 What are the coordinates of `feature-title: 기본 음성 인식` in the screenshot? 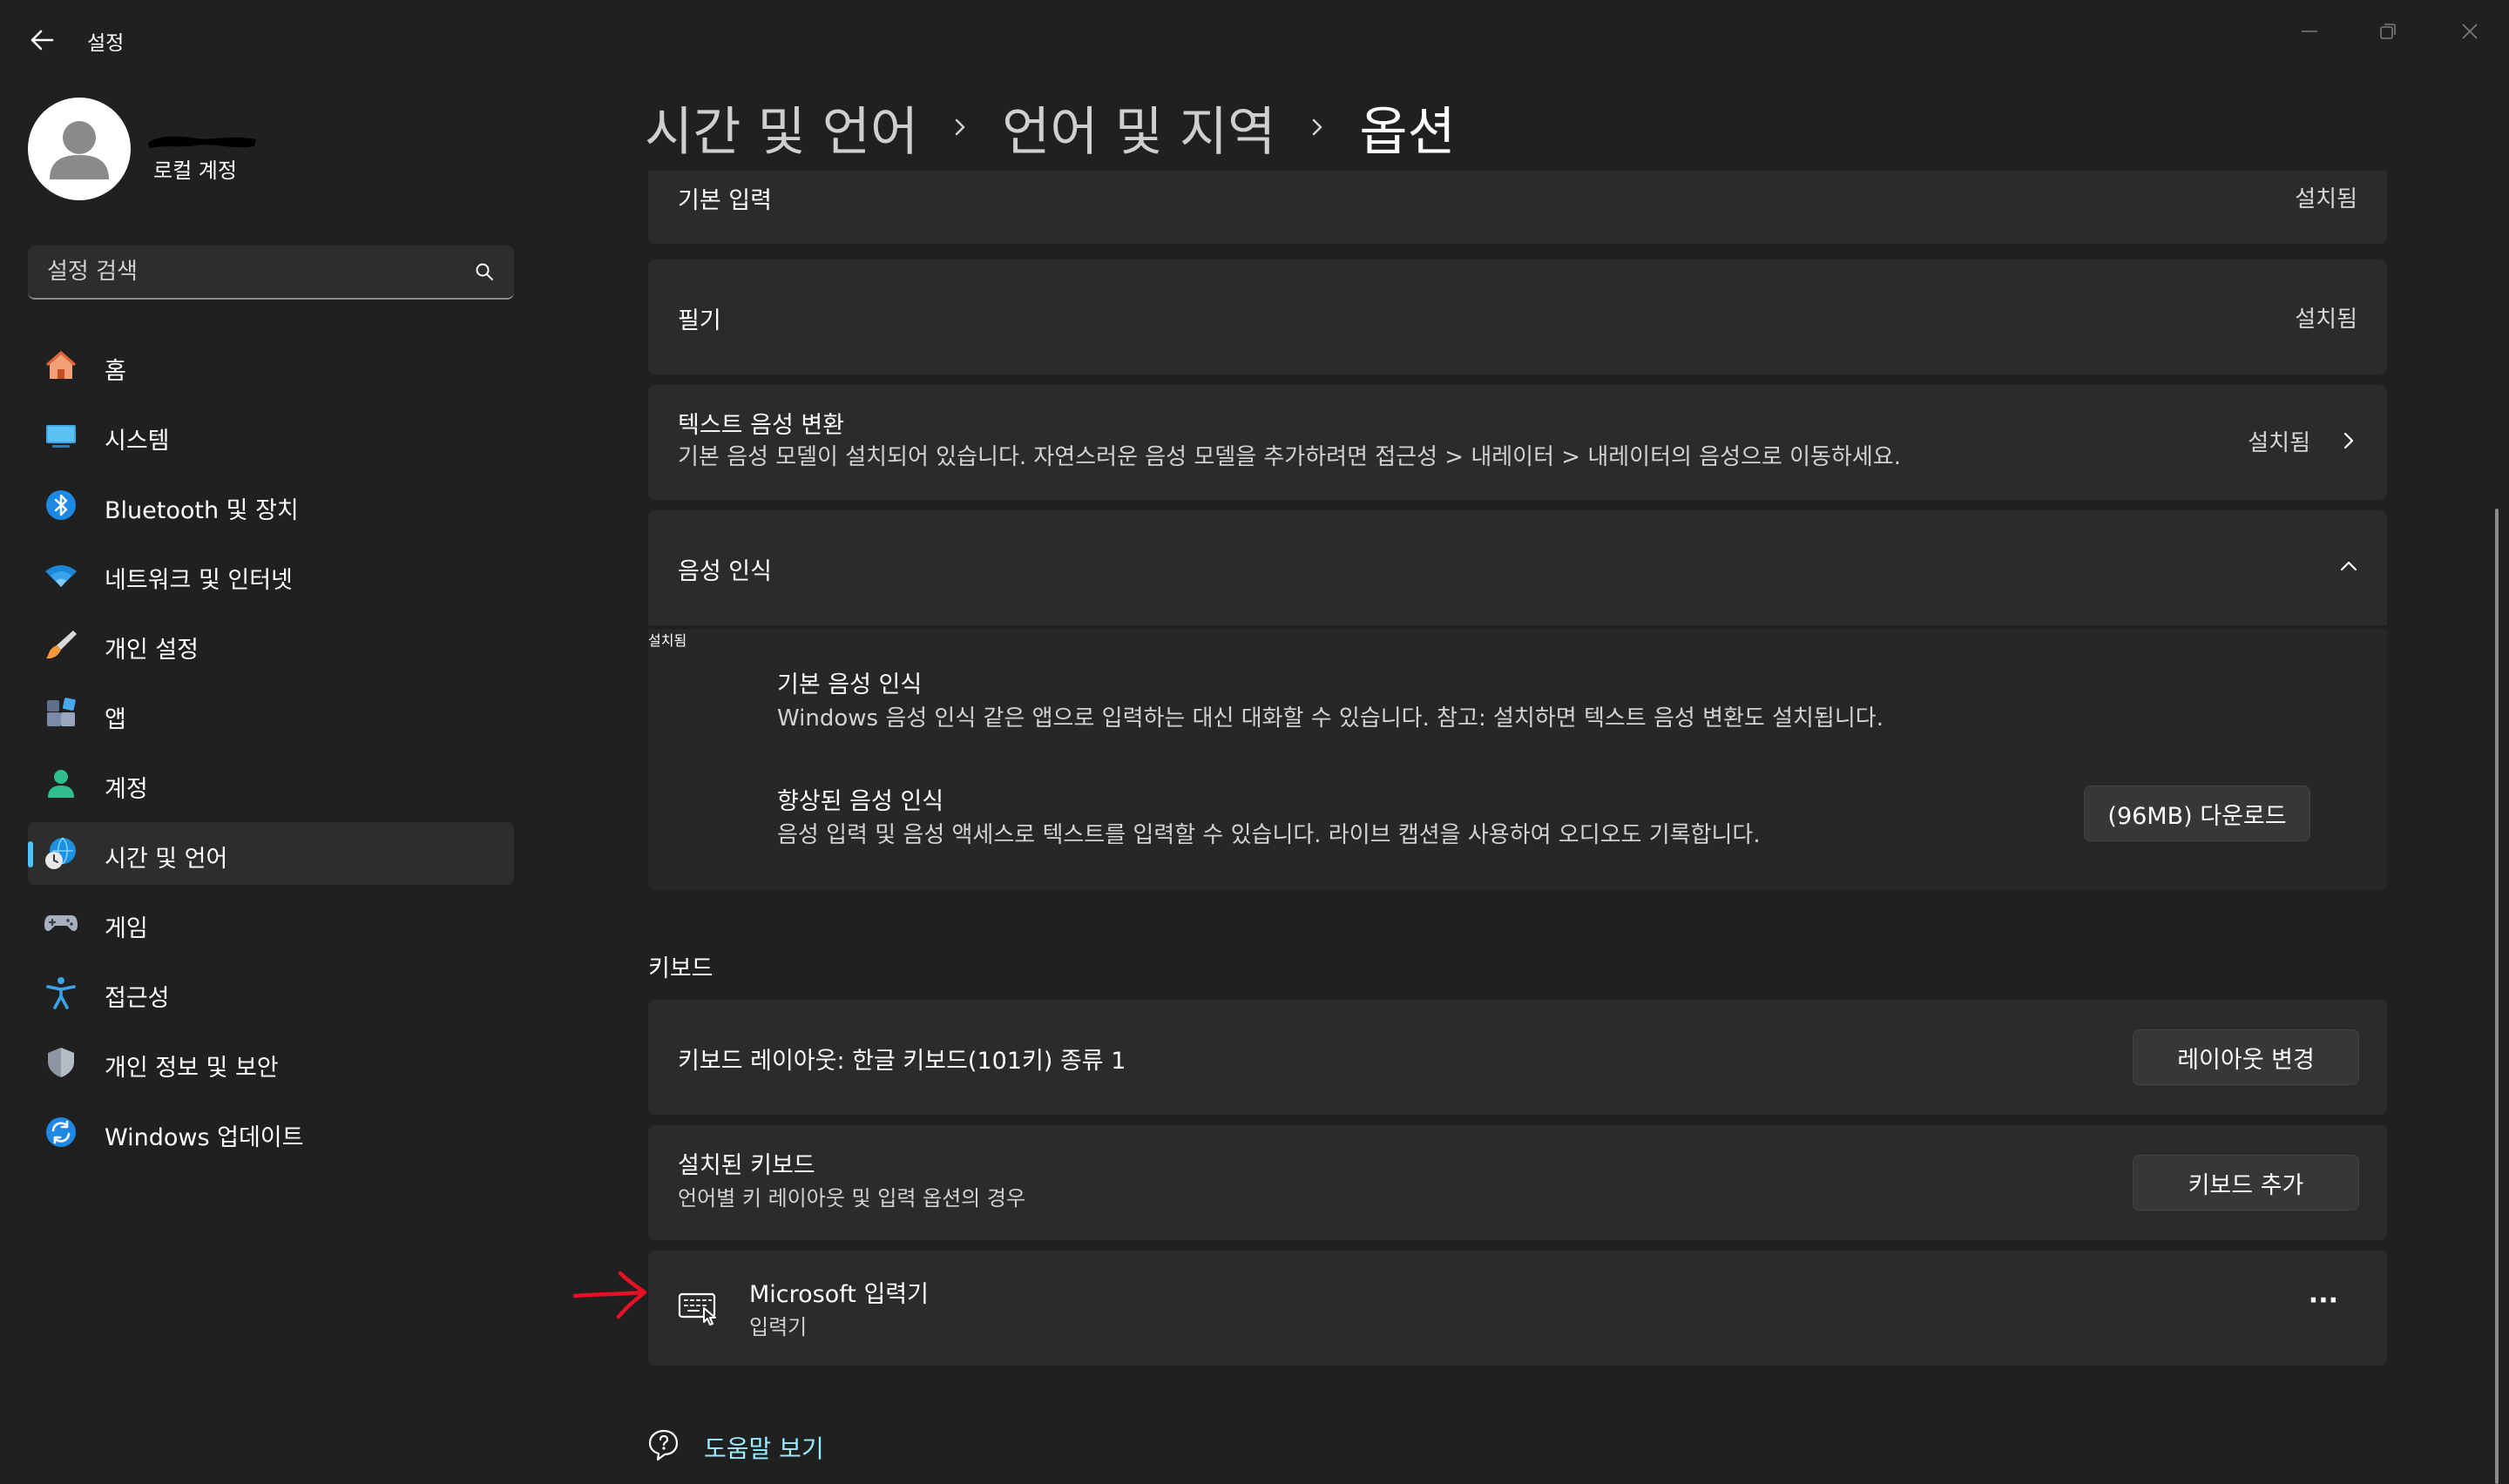 It's located at (850, 684).